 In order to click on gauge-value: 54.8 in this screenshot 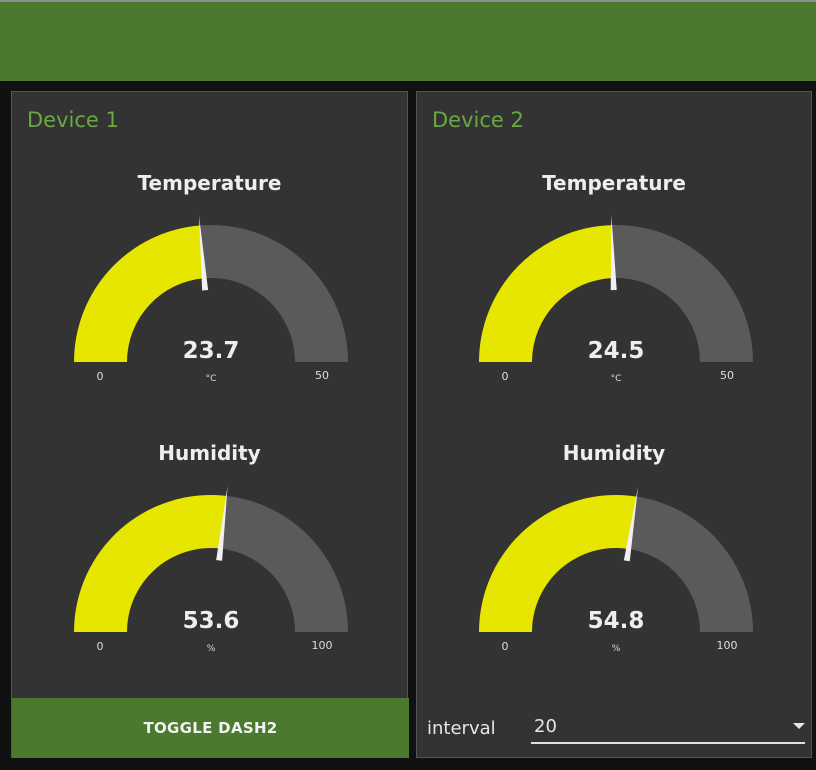, I will do `click(616, 621)`.